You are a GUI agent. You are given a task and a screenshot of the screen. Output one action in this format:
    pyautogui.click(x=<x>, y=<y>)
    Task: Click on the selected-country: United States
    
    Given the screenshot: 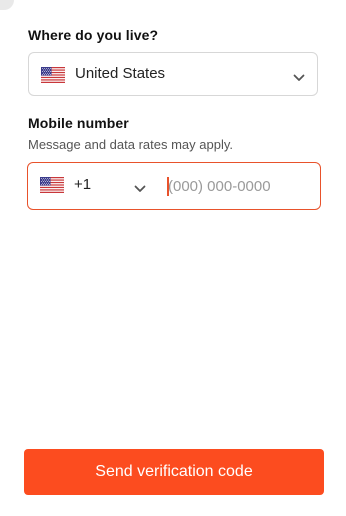 What is the action you would take?
    pyautogui.click(x=120, y=73)
    